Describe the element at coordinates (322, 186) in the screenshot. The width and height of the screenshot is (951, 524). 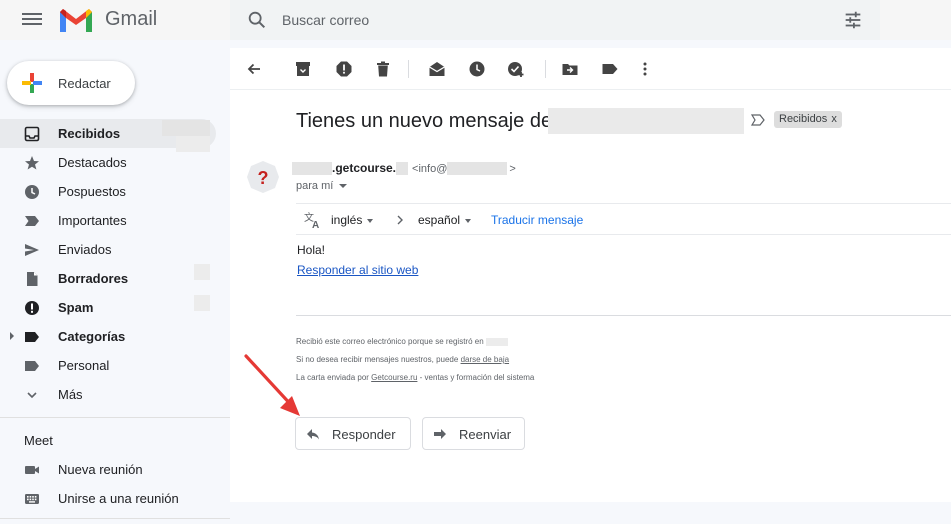
I see `recipient-line: para mí` at that location.